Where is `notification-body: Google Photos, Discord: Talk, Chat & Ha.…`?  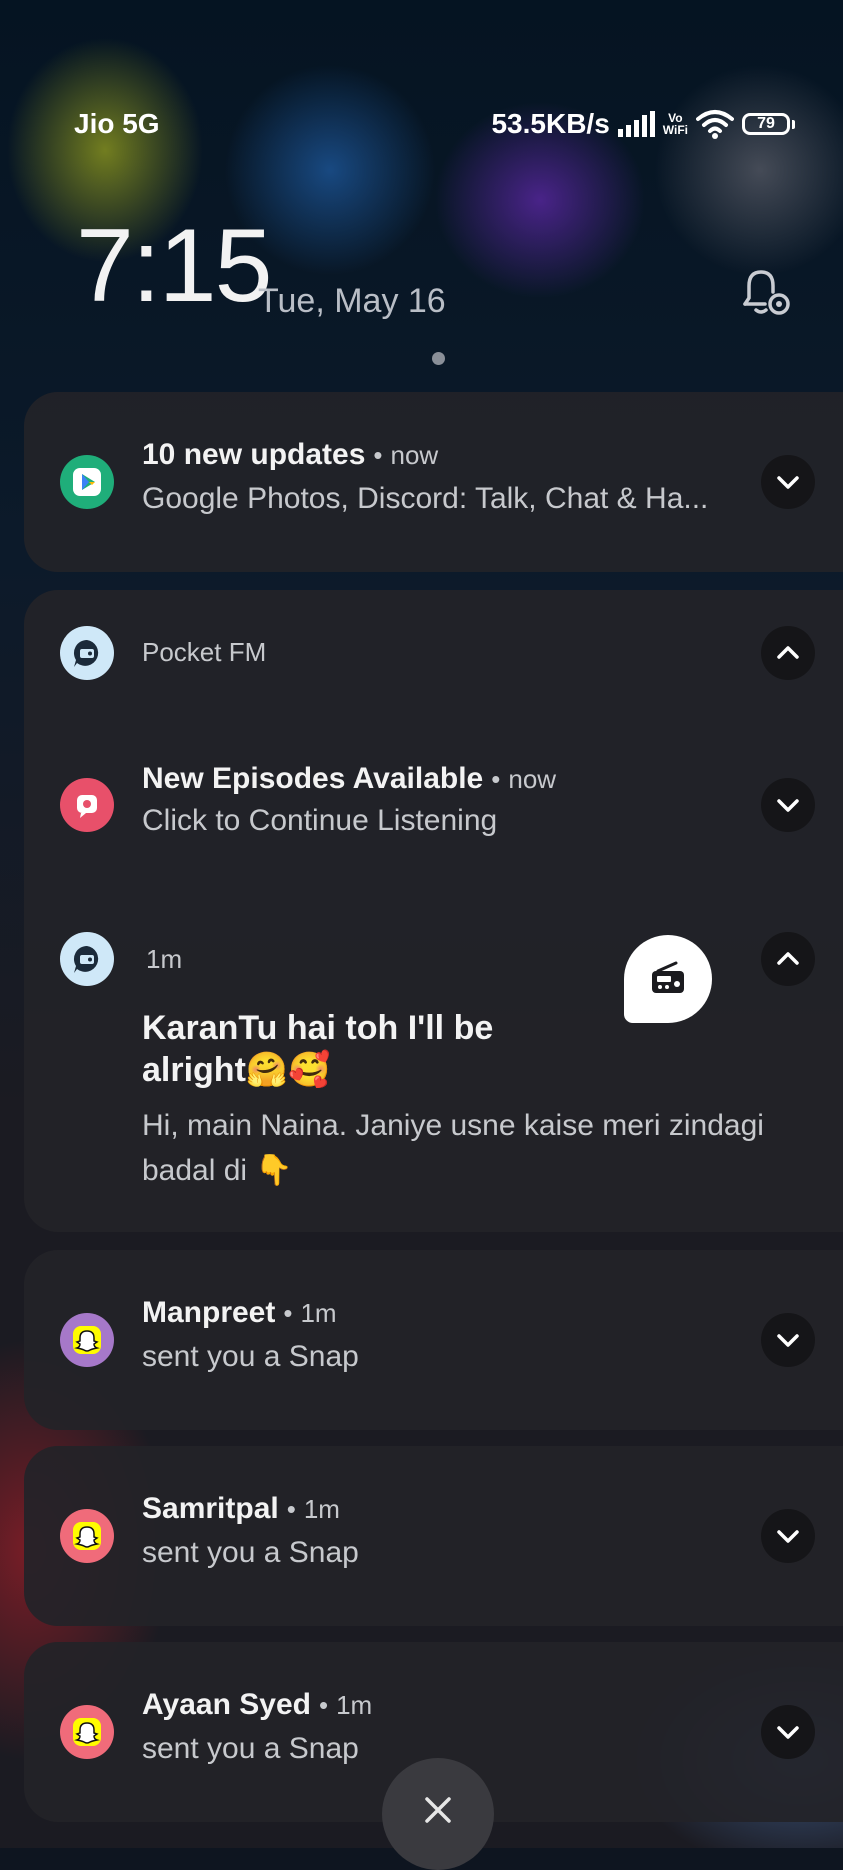 notification-body: Google Photos, Discord: Talk, Chat & Ha.… is located at coordinates (425, 498).